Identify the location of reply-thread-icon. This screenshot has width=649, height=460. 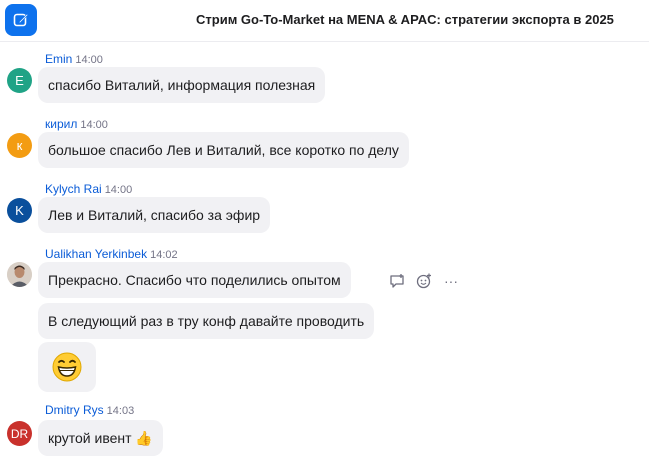
(397, 281).